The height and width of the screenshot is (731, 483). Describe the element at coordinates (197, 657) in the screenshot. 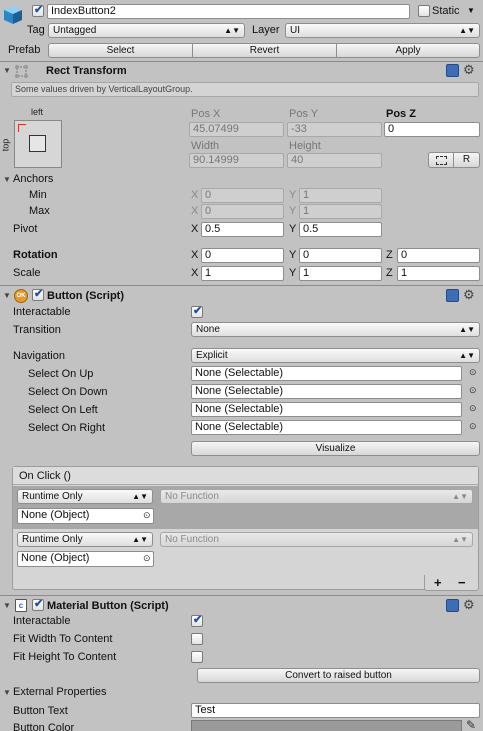

I see `fit-height-checkbox` at that location.